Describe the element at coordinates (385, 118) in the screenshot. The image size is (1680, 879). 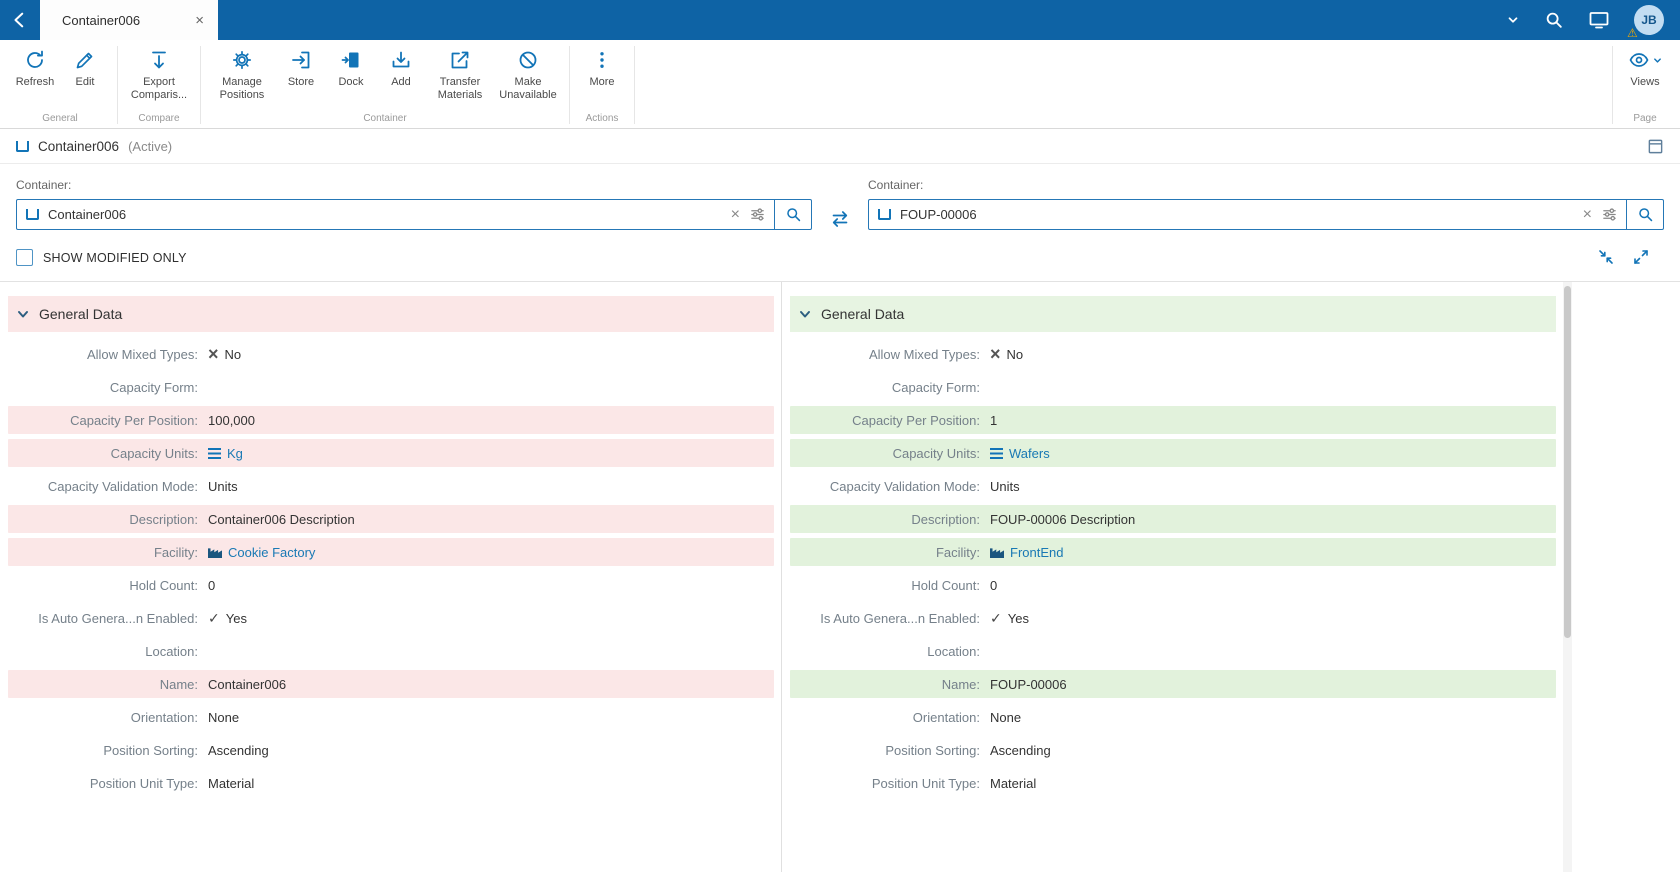
I see `toolbar-group-caption: Container` at that location.